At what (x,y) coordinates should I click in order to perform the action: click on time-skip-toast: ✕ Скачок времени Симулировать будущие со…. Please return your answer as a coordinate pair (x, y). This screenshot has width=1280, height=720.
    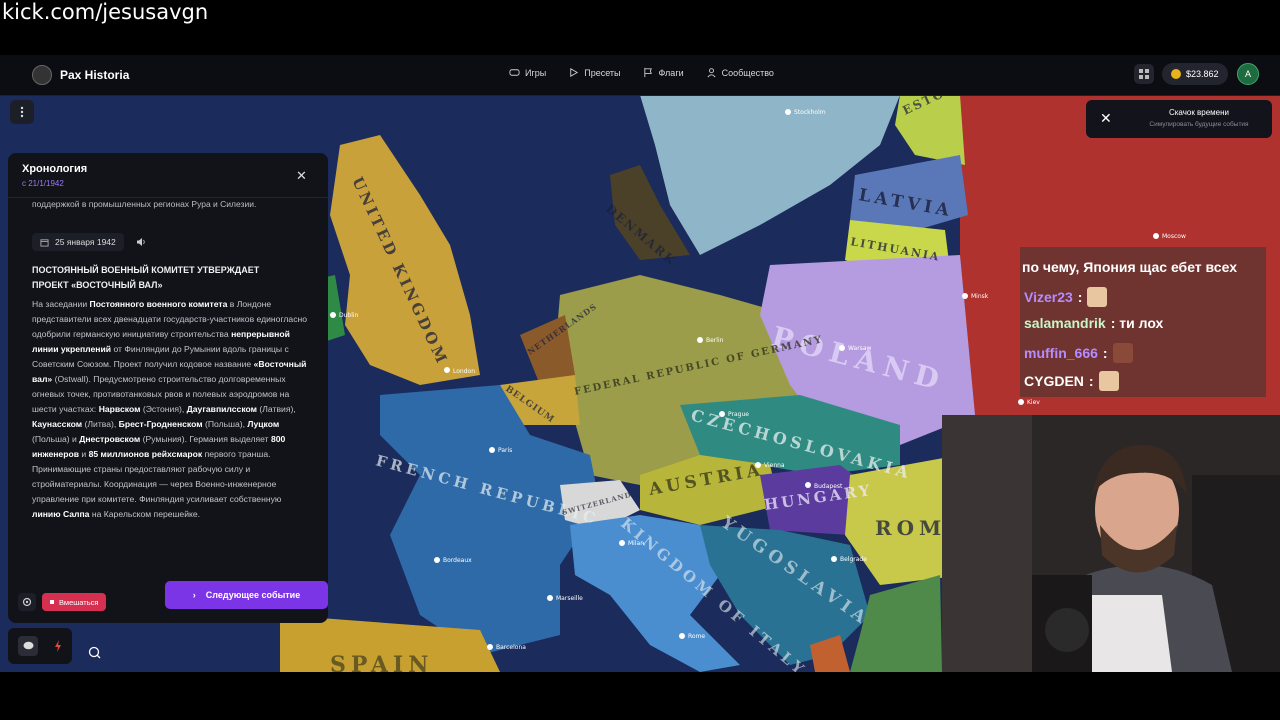
    Looking at the image, I should click on (1179, 119).